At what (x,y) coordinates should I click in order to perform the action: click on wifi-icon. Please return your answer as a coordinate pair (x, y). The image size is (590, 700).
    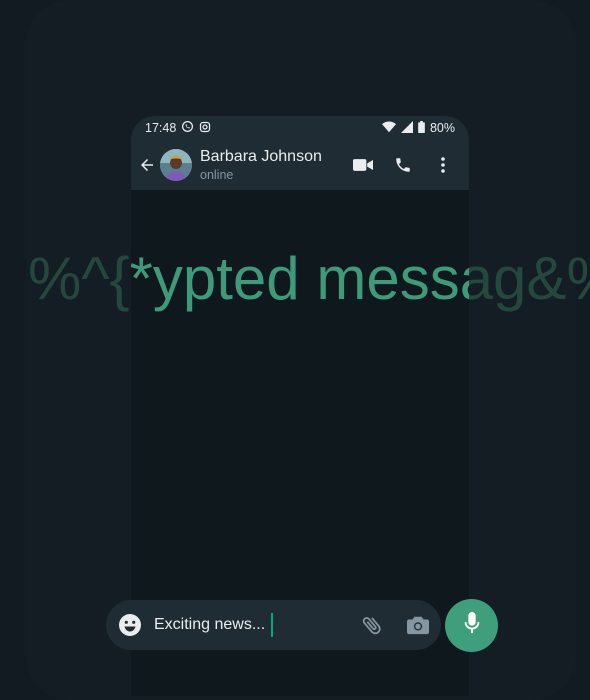
    Looking at the image, I should click on (388, 128).